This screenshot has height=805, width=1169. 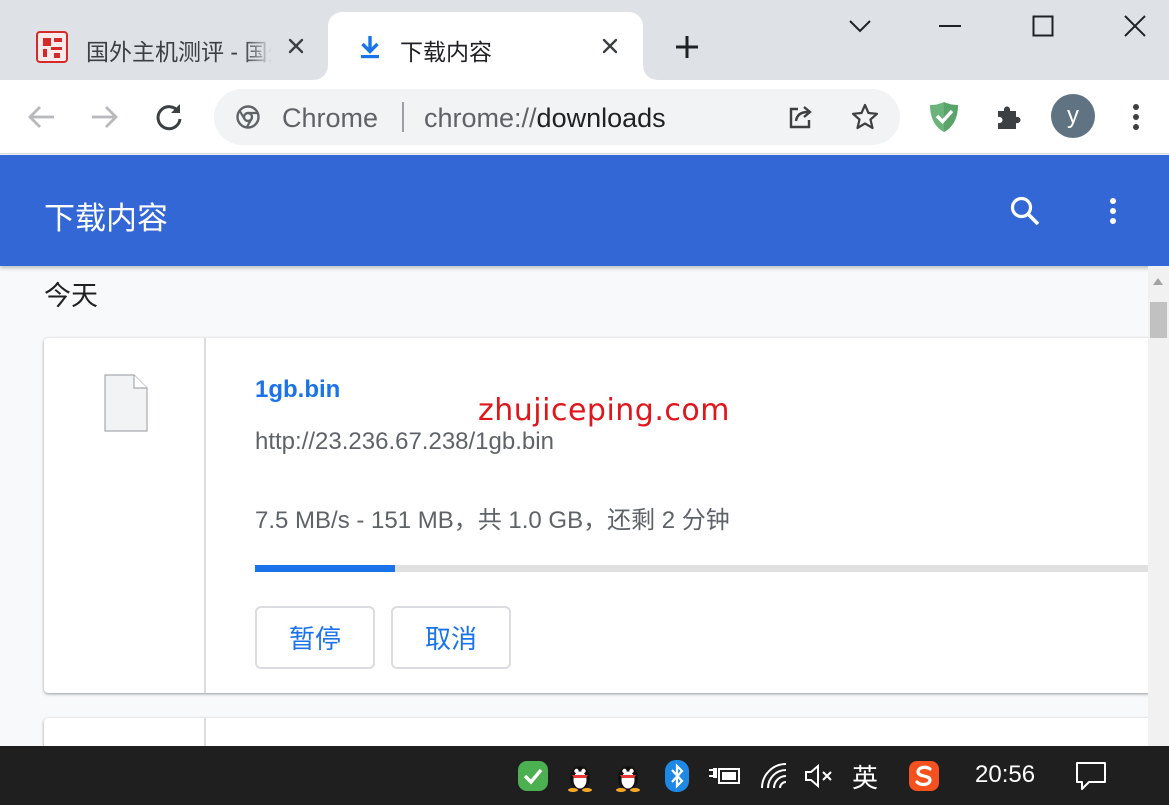 I want to click on check-shield-icon, so click(x=533, y=776).